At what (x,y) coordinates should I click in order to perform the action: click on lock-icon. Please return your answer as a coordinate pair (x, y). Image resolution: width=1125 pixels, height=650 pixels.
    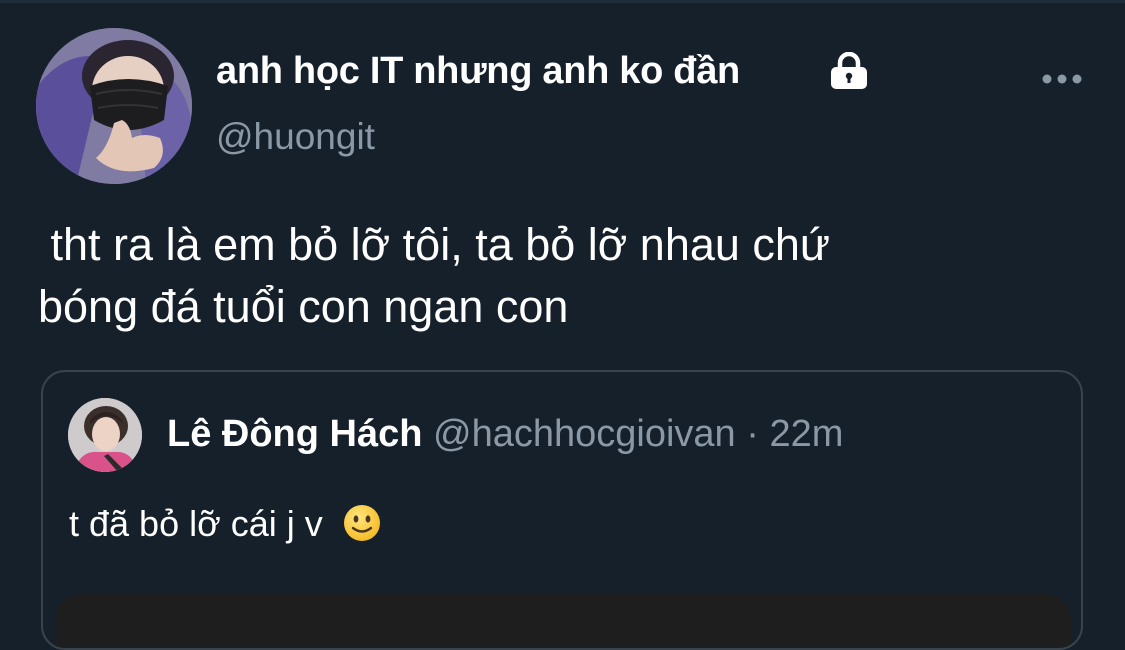
    Looking at the image, I should click on (849, 70).